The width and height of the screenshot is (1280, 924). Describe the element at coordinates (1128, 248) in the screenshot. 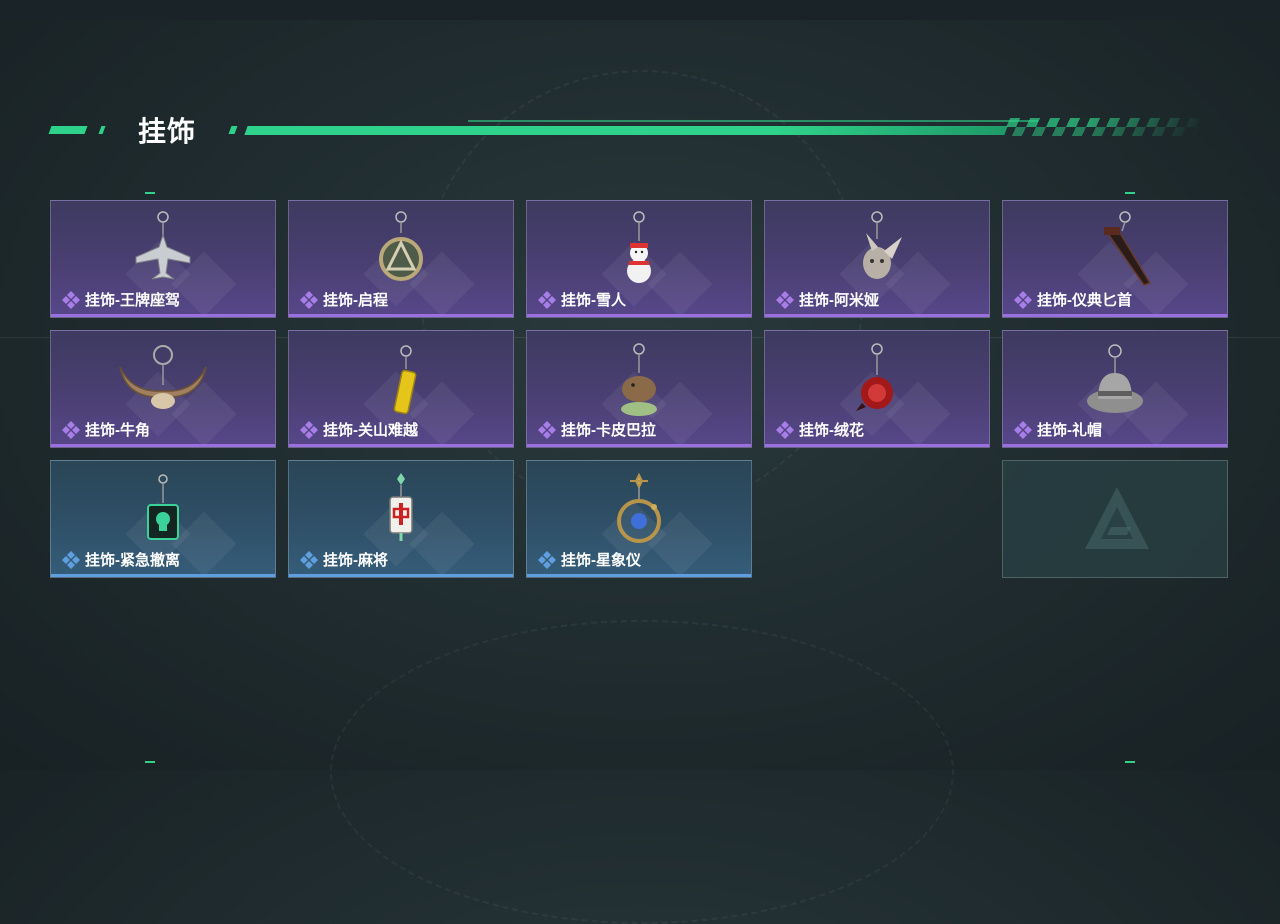

I see `dagger-charm-icon` at that location.